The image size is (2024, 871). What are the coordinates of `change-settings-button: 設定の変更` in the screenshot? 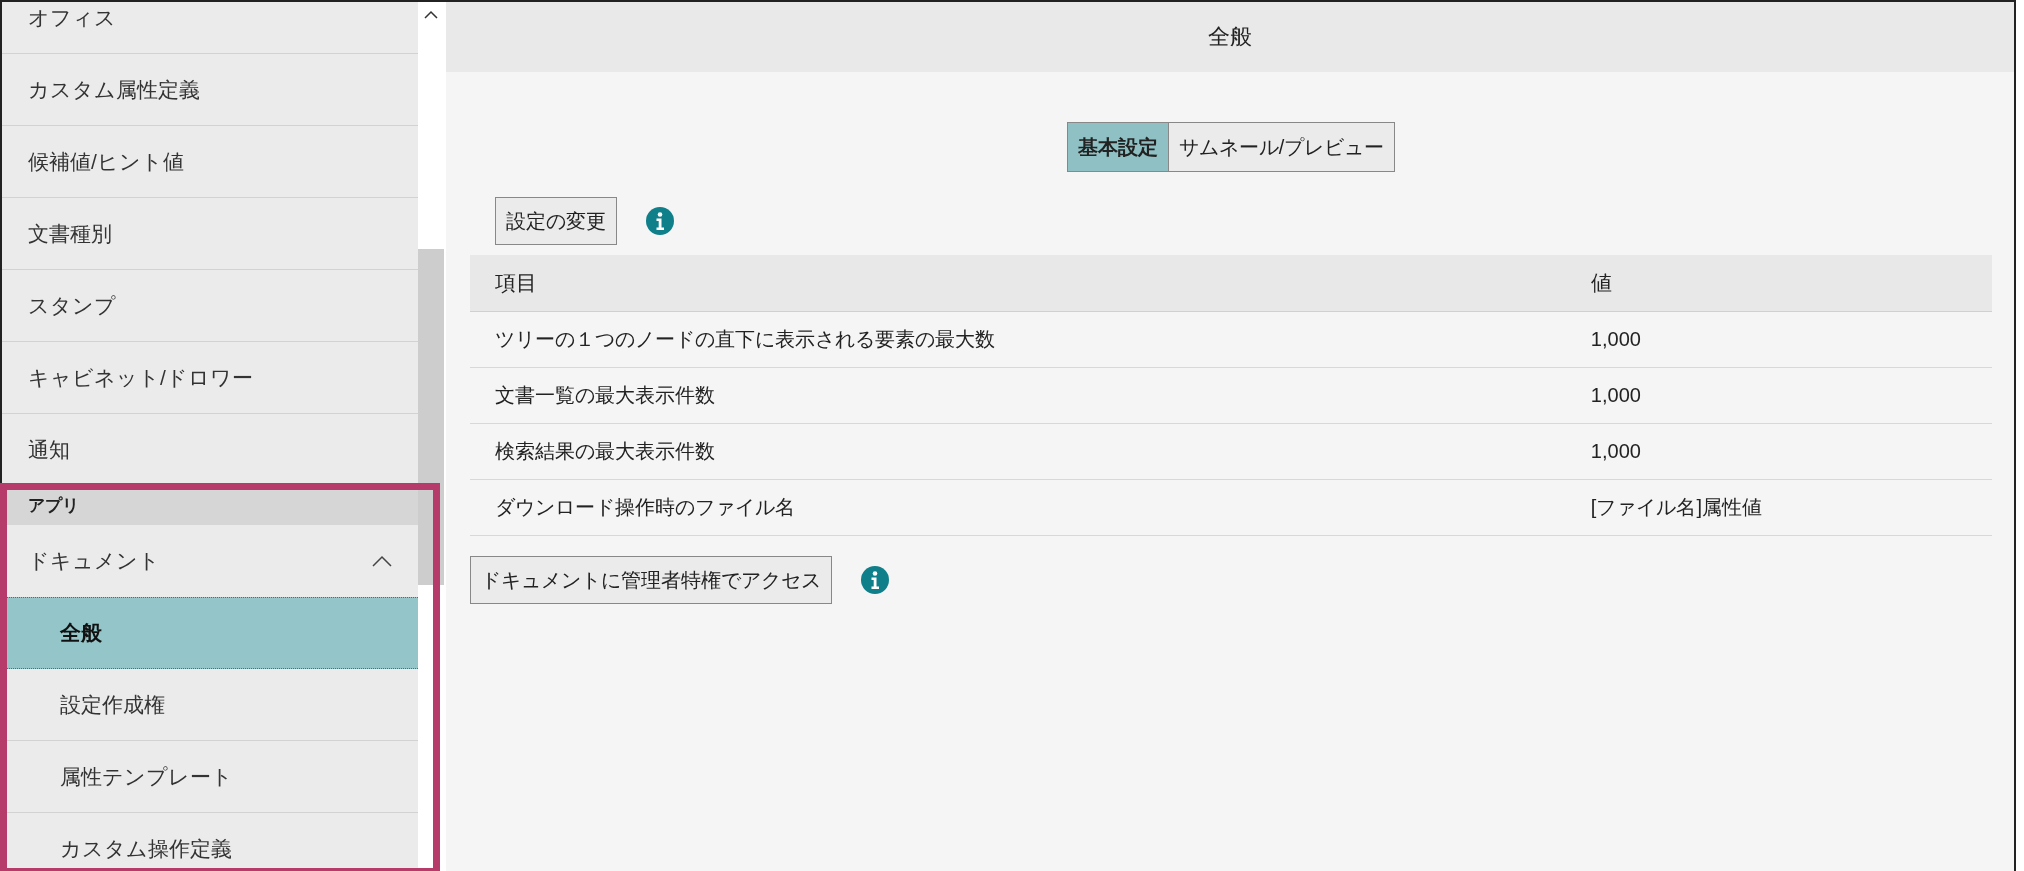 It's located at (556, 221).